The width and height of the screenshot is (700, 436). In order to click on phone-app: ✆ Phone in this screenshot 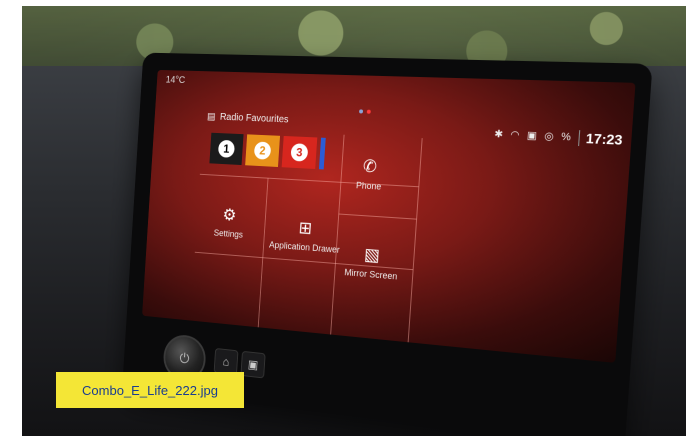, I will do `click(369, 174)`.